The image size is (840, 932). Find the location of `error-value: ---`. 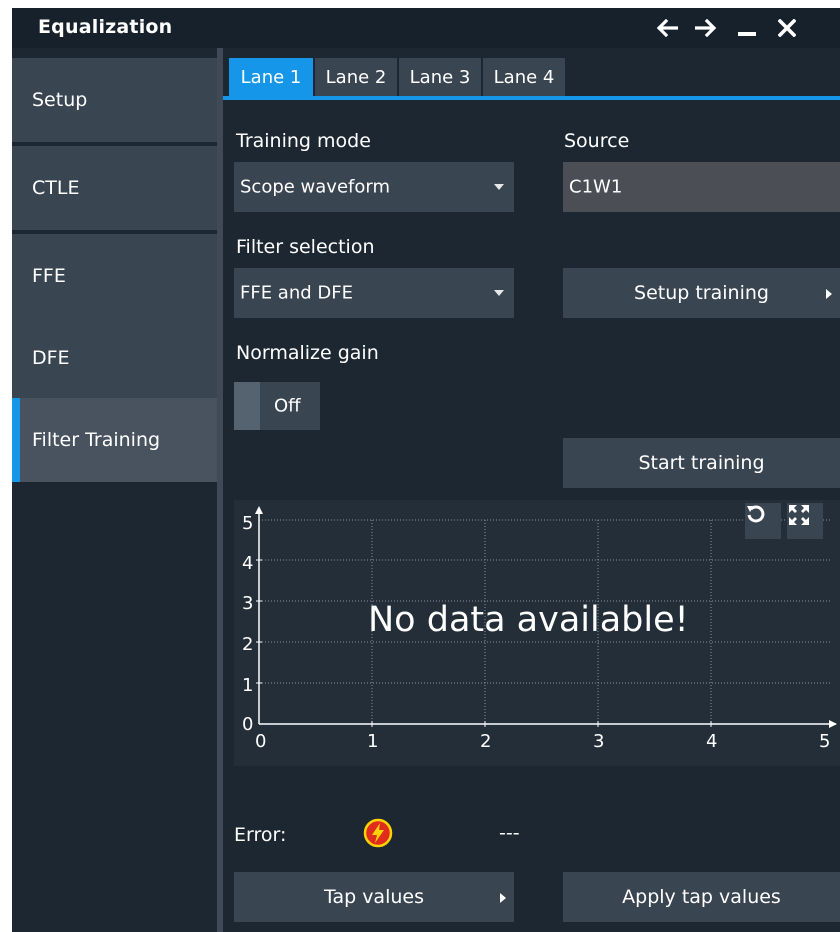

error-value: --- is located at coordinates (509, 833).